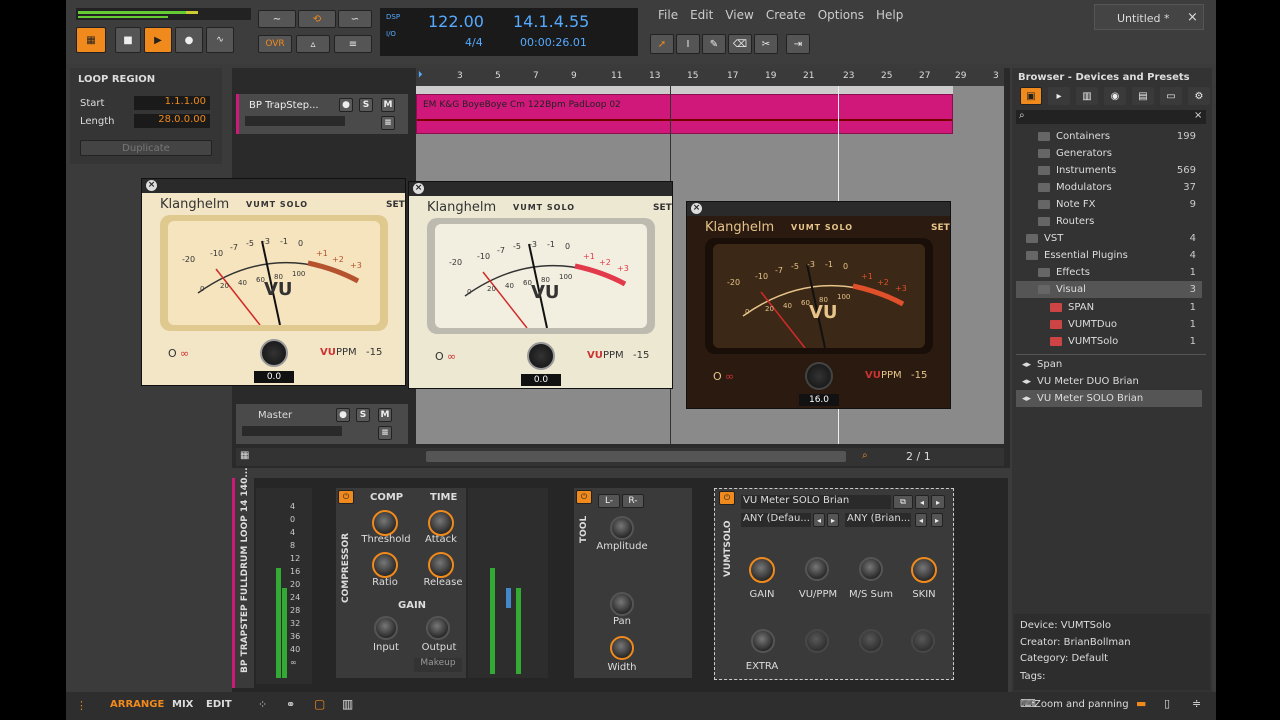  Describe the element at coordinates (710, 77) in the screenshot. I see `timeline-ruler` at that location.